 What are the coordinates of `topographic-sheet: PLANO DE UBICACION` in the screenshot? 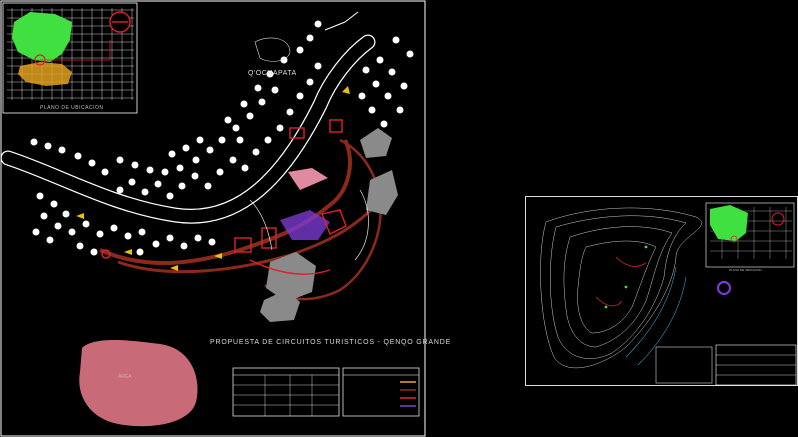 It's located at (661, 291).